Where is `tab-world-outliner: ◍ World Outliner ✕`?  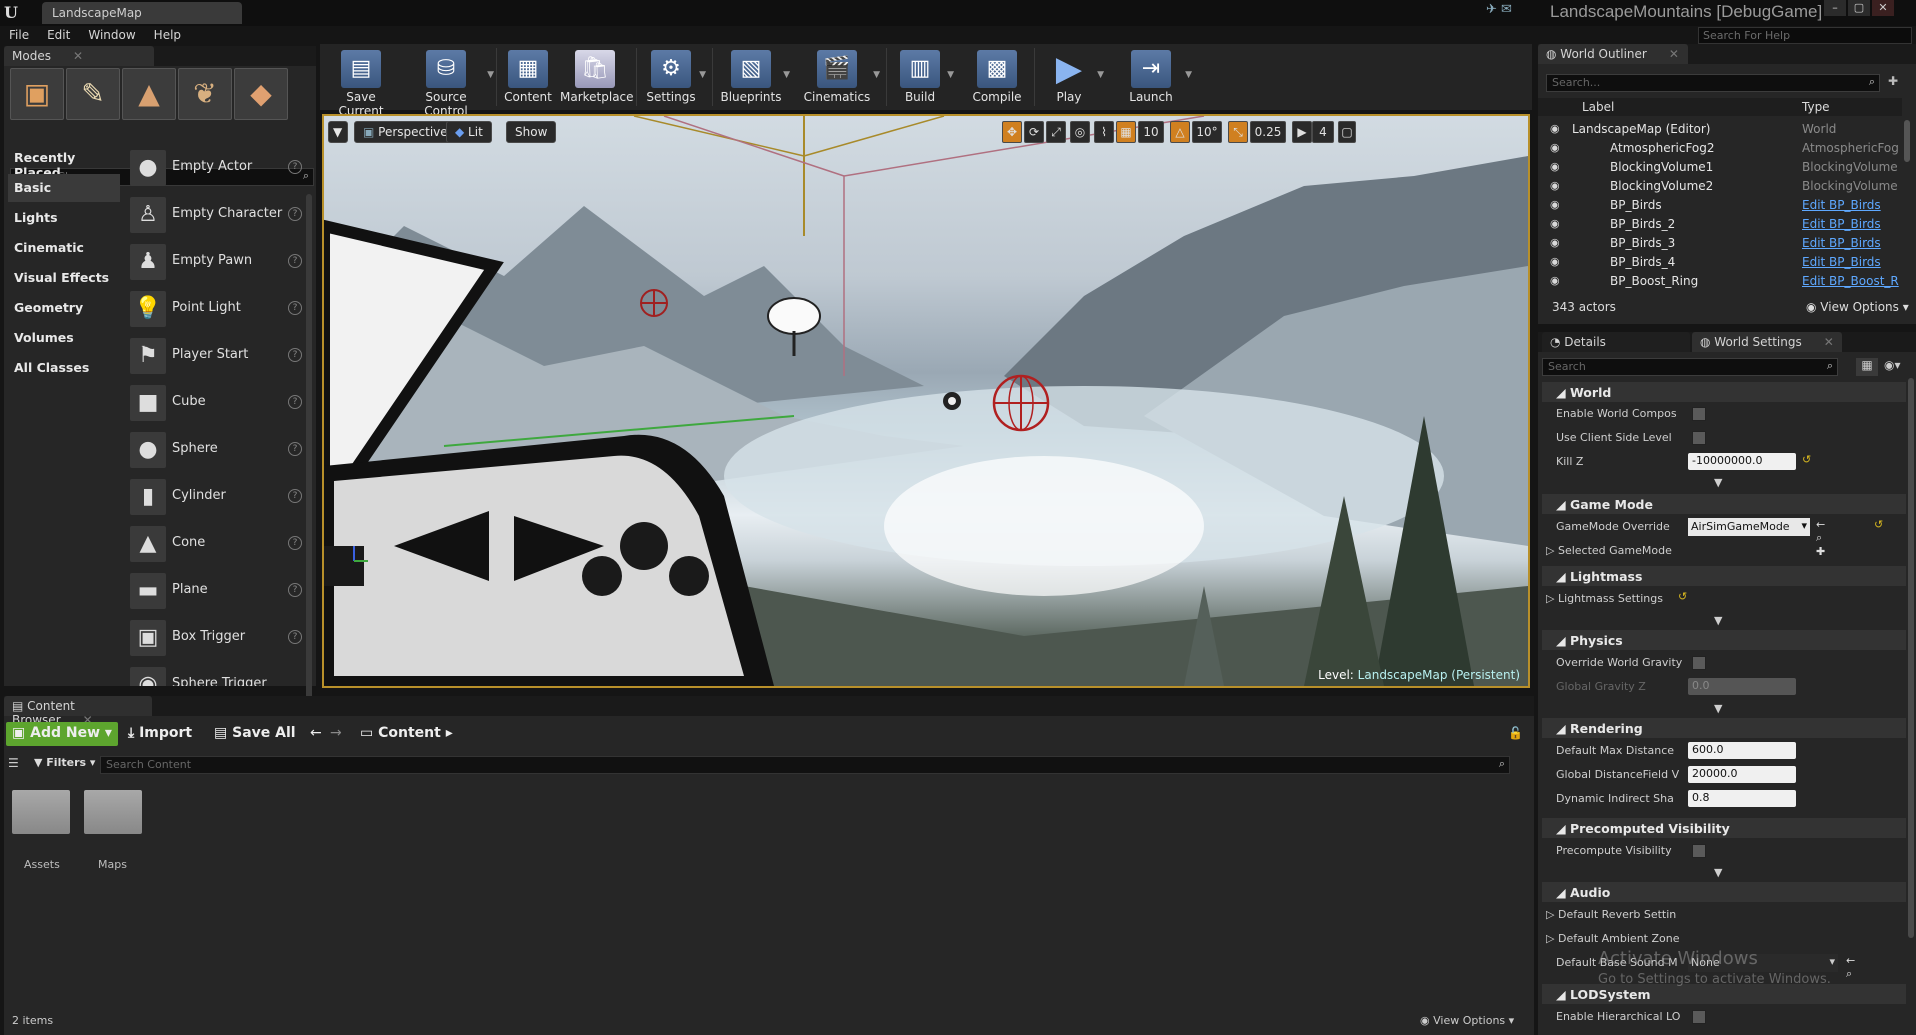
tab-world-outliner: ◍ World Outliner ✕ is located at coordinates (1613, 54).